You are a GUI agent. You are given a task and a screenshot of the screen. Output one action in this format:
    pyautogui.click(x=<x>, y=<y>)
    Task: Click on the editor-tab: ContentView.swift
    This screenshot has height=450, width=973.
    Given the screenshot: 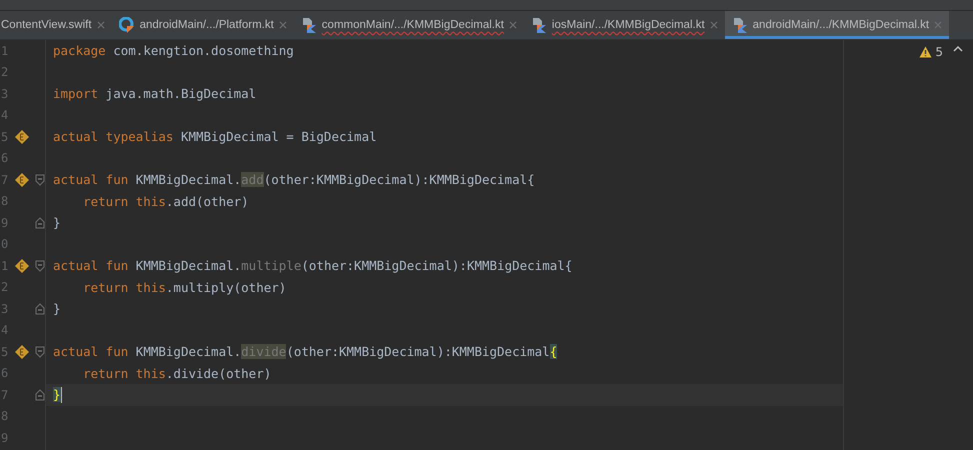 What is the action you would take?
    pyautogui.click(x=56, y=25)
    